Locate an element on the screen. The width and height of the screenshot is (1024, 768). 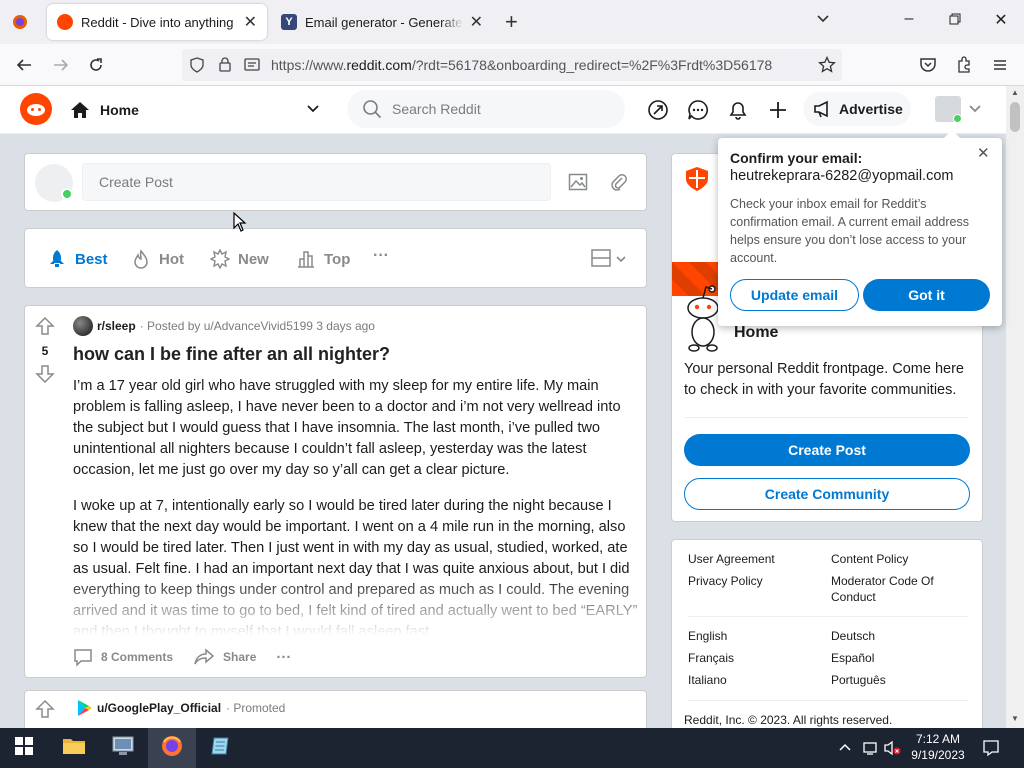
volume-muted-icon is located at coordinates (892, 750).